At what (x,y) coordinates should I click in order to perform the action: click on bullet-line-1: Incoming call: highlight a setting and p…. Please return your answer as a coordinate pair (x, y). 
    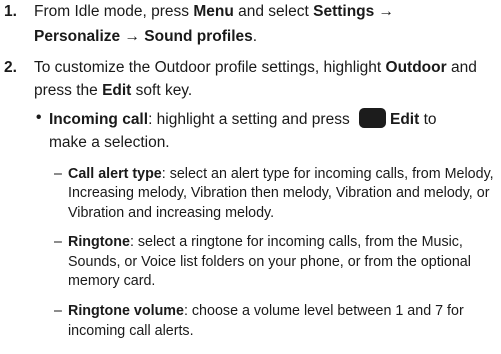
    Looking at the image, I should click on (243, 119).